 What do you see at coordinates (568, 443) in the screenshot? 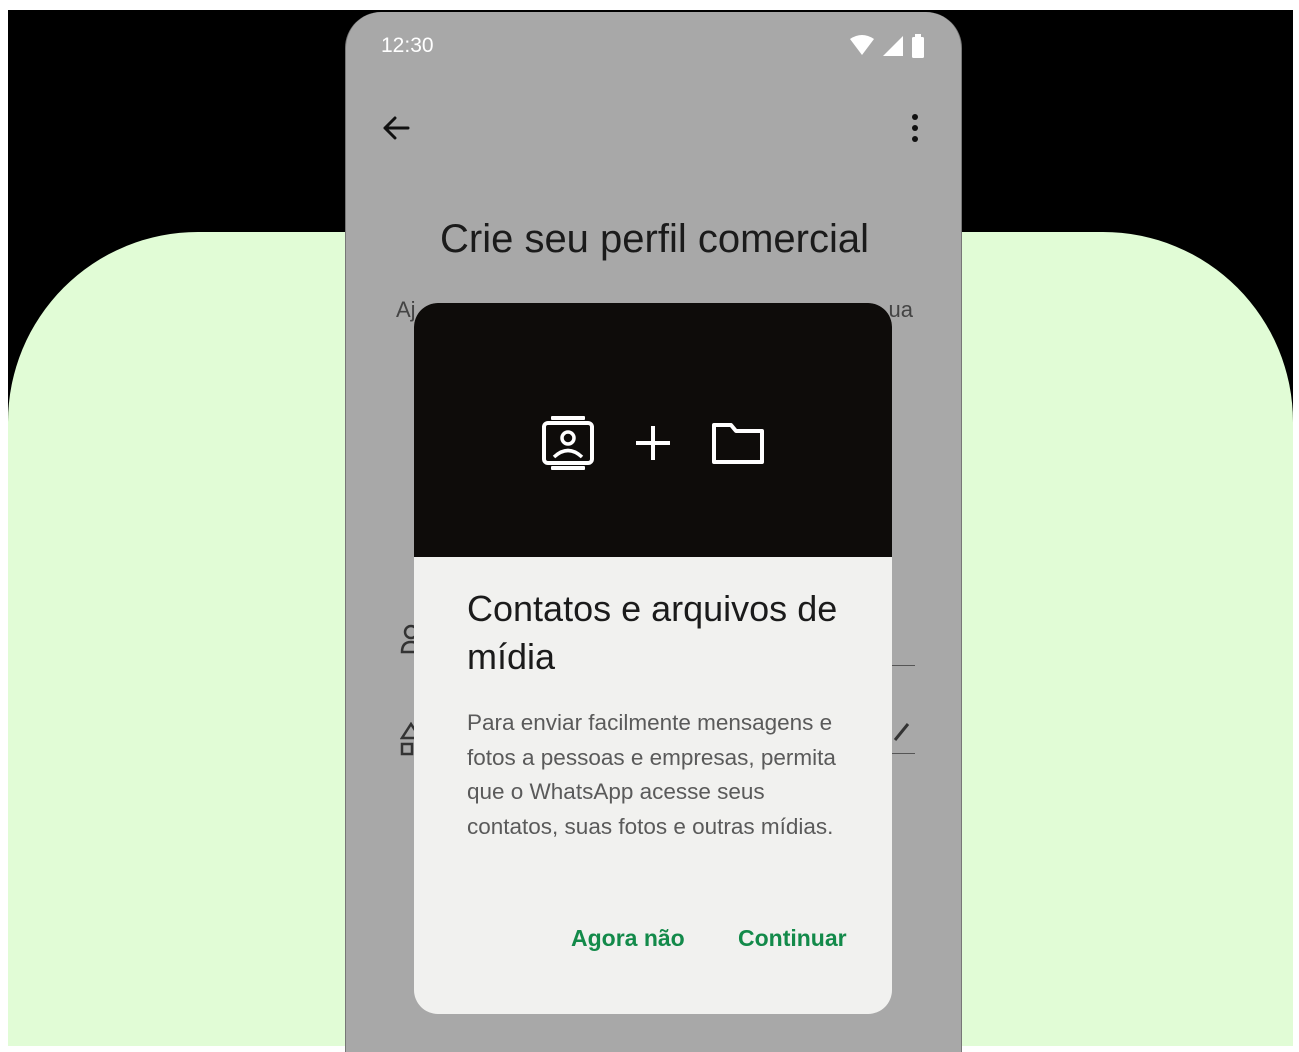
I see `contacts-icon` at bounding box center [568, 443].